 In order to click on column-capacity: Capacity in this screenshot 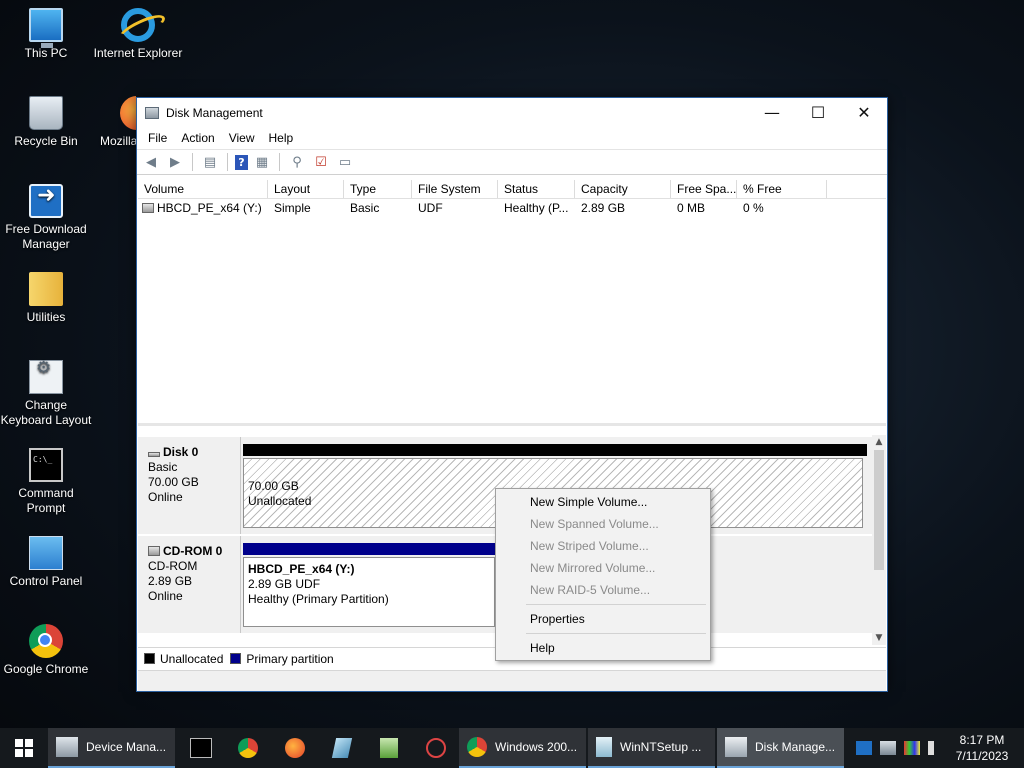, I will do `click(623, 189)`.